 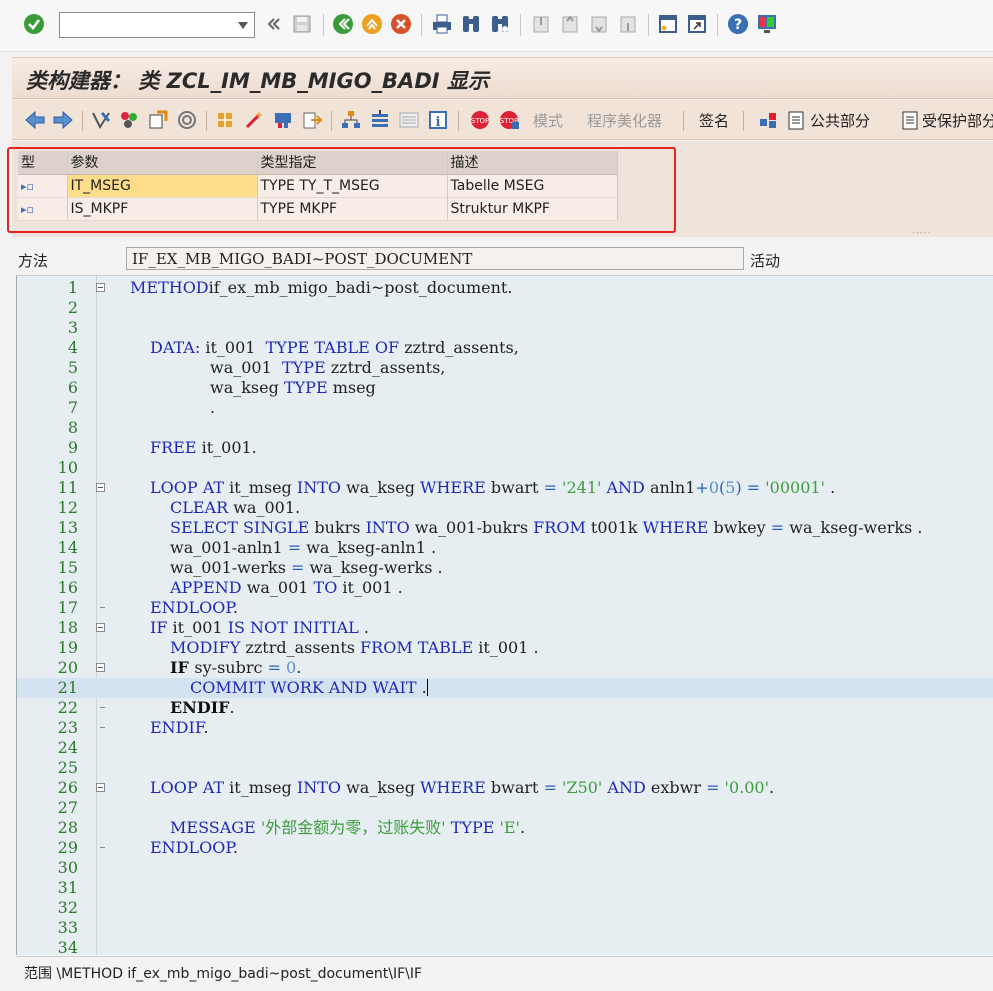 I want to click on code-line: 32, so click(x=505, y=908).